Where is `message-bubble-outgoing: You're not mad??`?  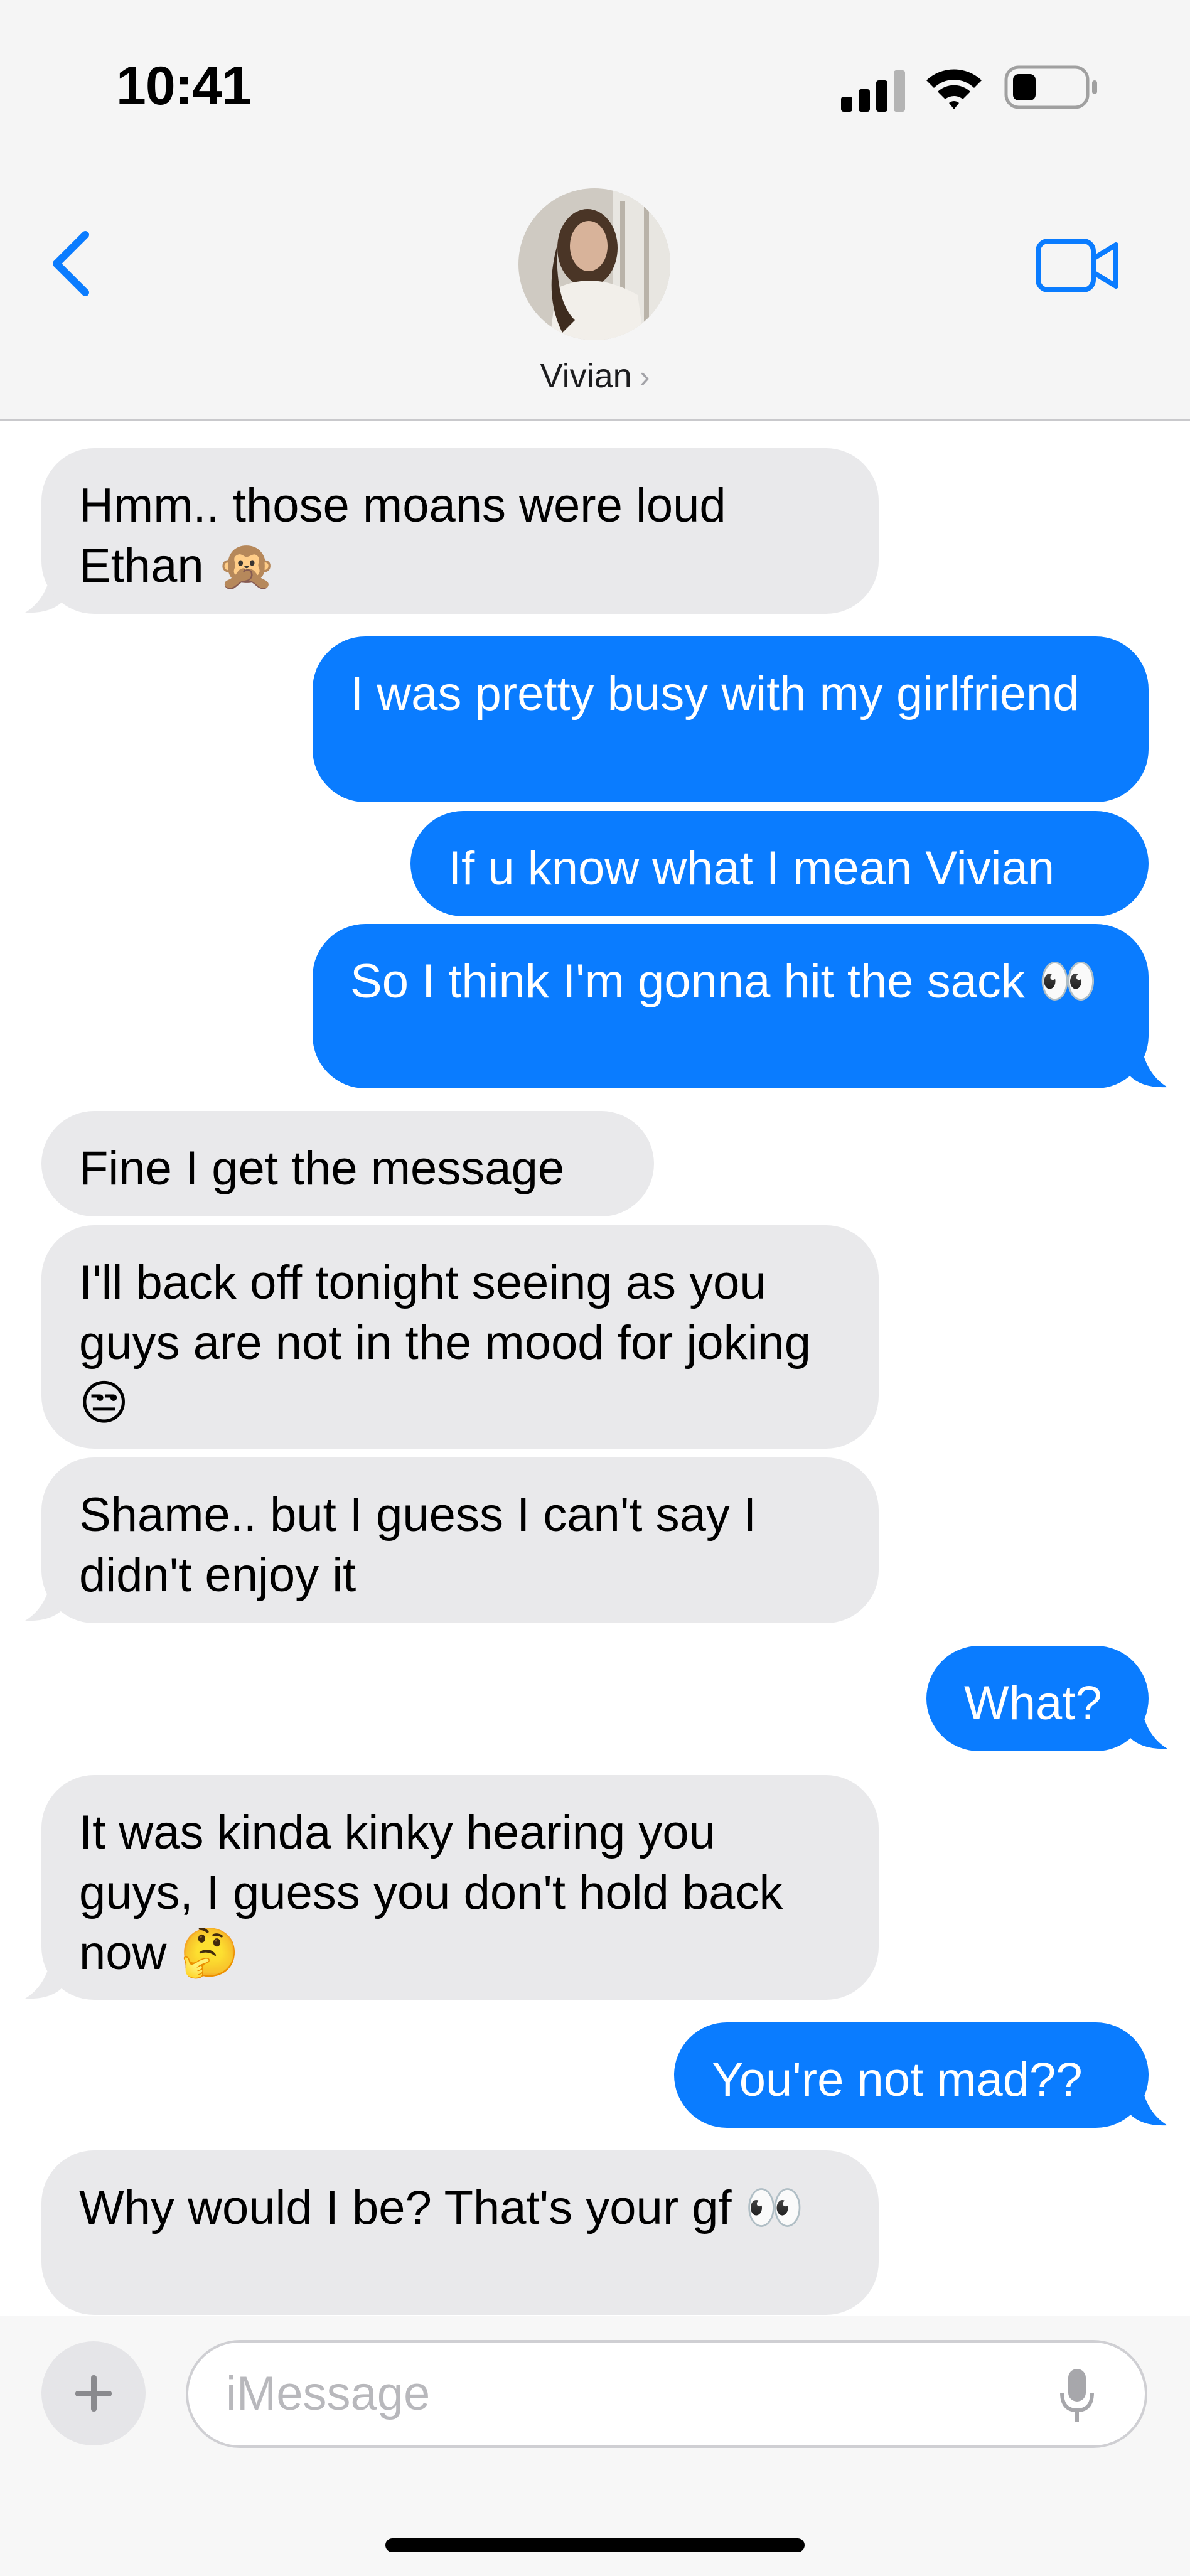
message-bubble-outgoing: You're not mad?? is located at coordinates (911, 2075).